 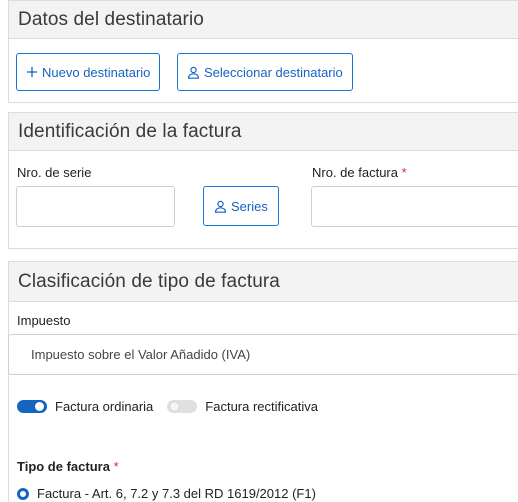 I want to click on corrective-invoice-label: Factura rectificativa, so click(x=261, y=406).